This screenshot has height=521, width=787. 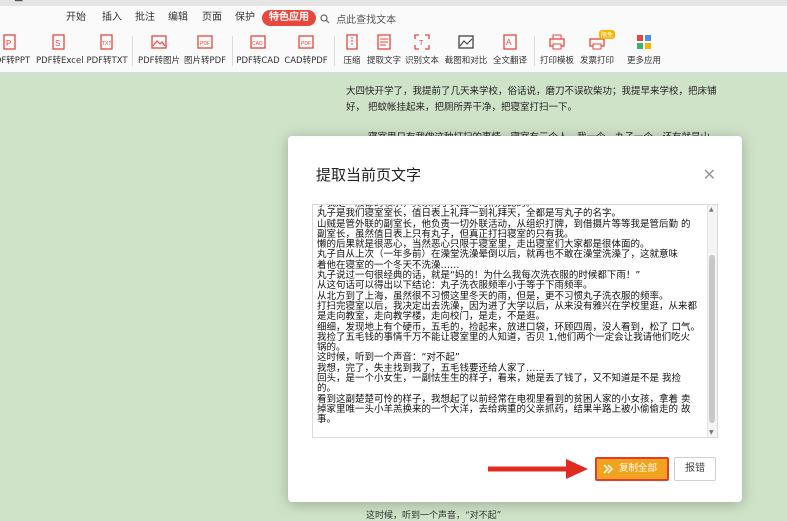 What do you see at coordinates (178, 18) in the screenshot?
I see `menu-edit: 编辑` at bounding box center [178, 18].